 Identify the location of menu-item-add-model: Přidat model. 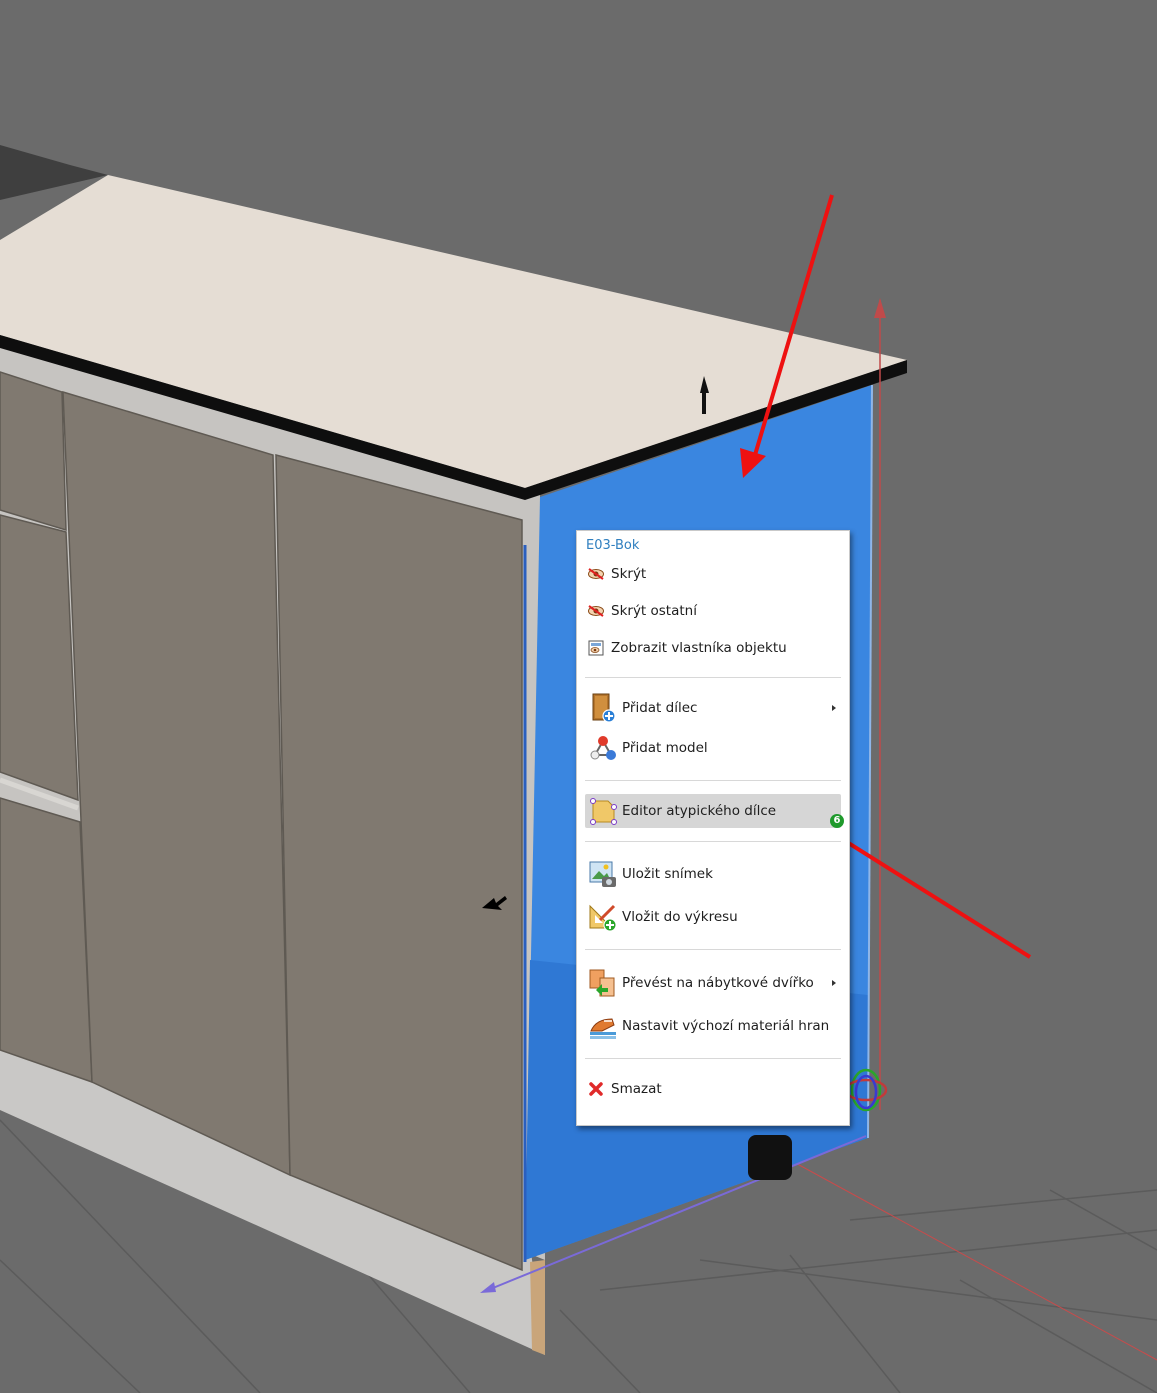
(713, 748).